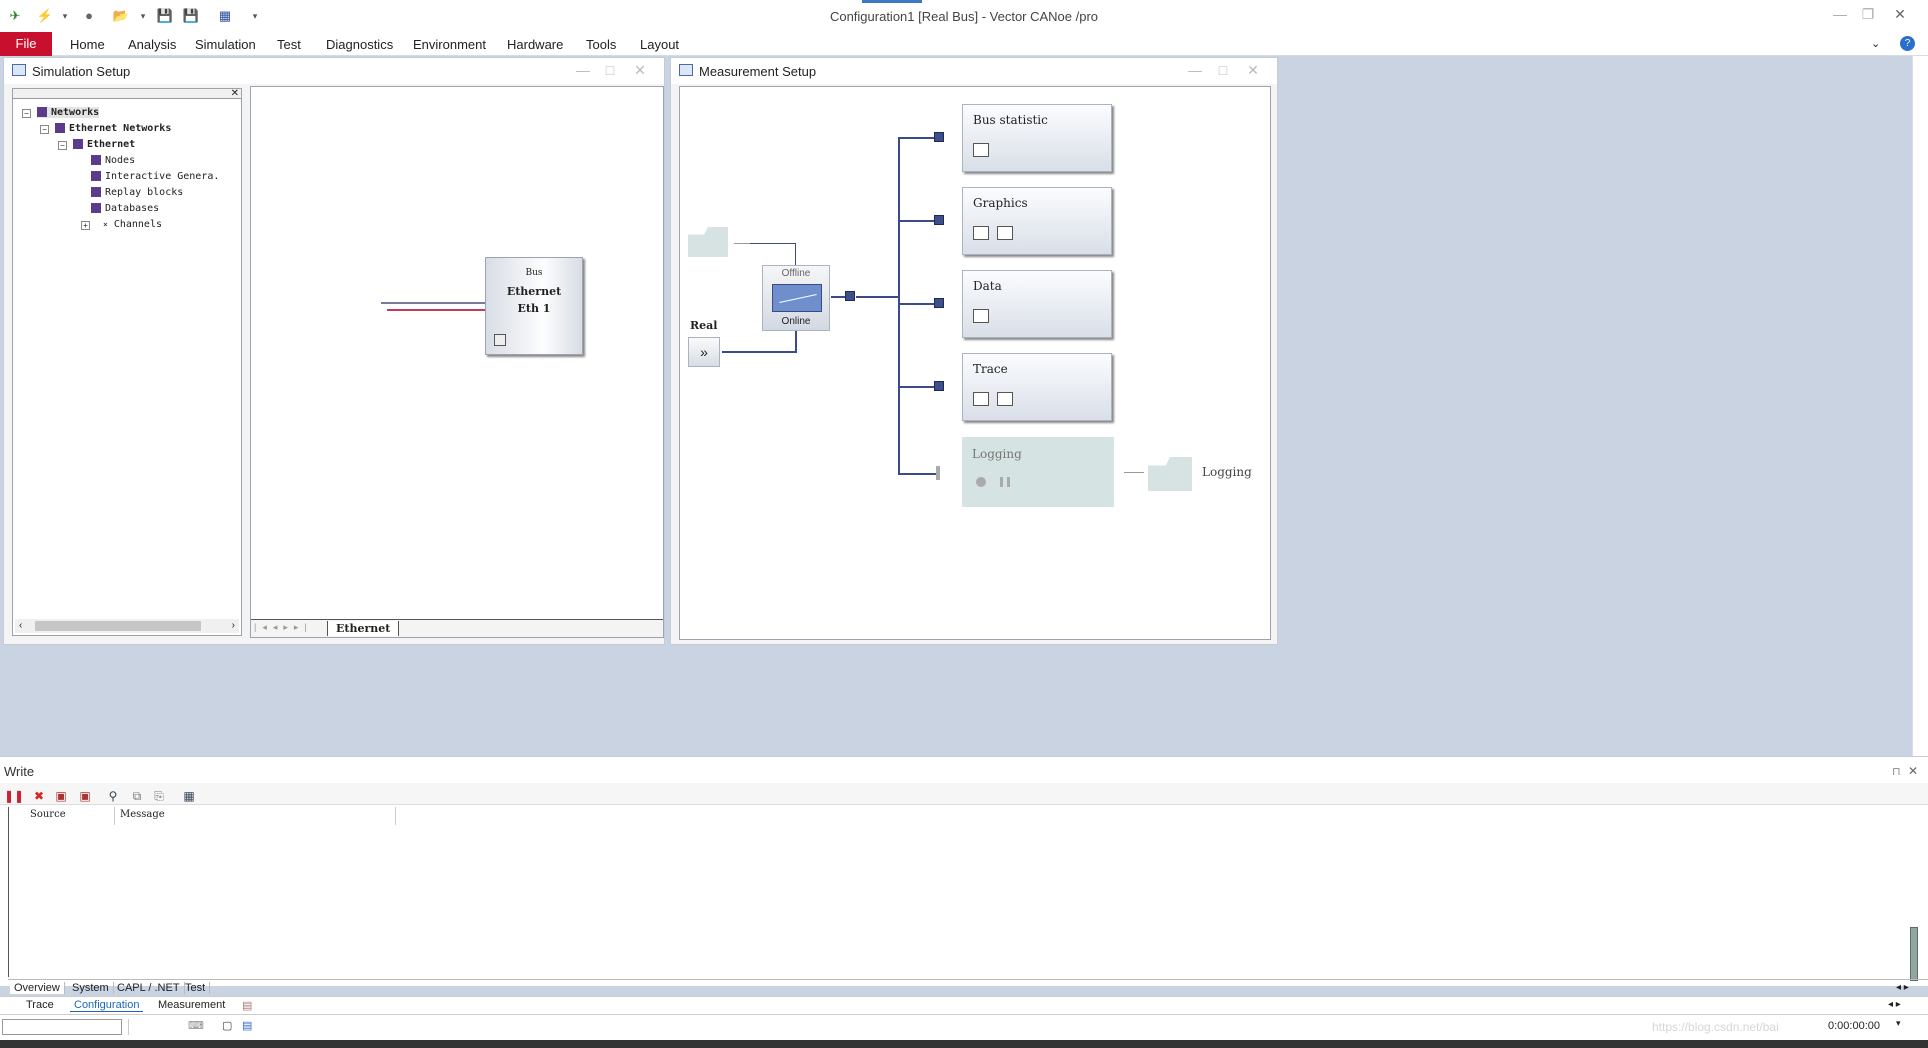  What do you see at coordinates (247, 1025) in the screenshot?
I see `status-config-icon: ▤` at bounding box center [247, 1025].